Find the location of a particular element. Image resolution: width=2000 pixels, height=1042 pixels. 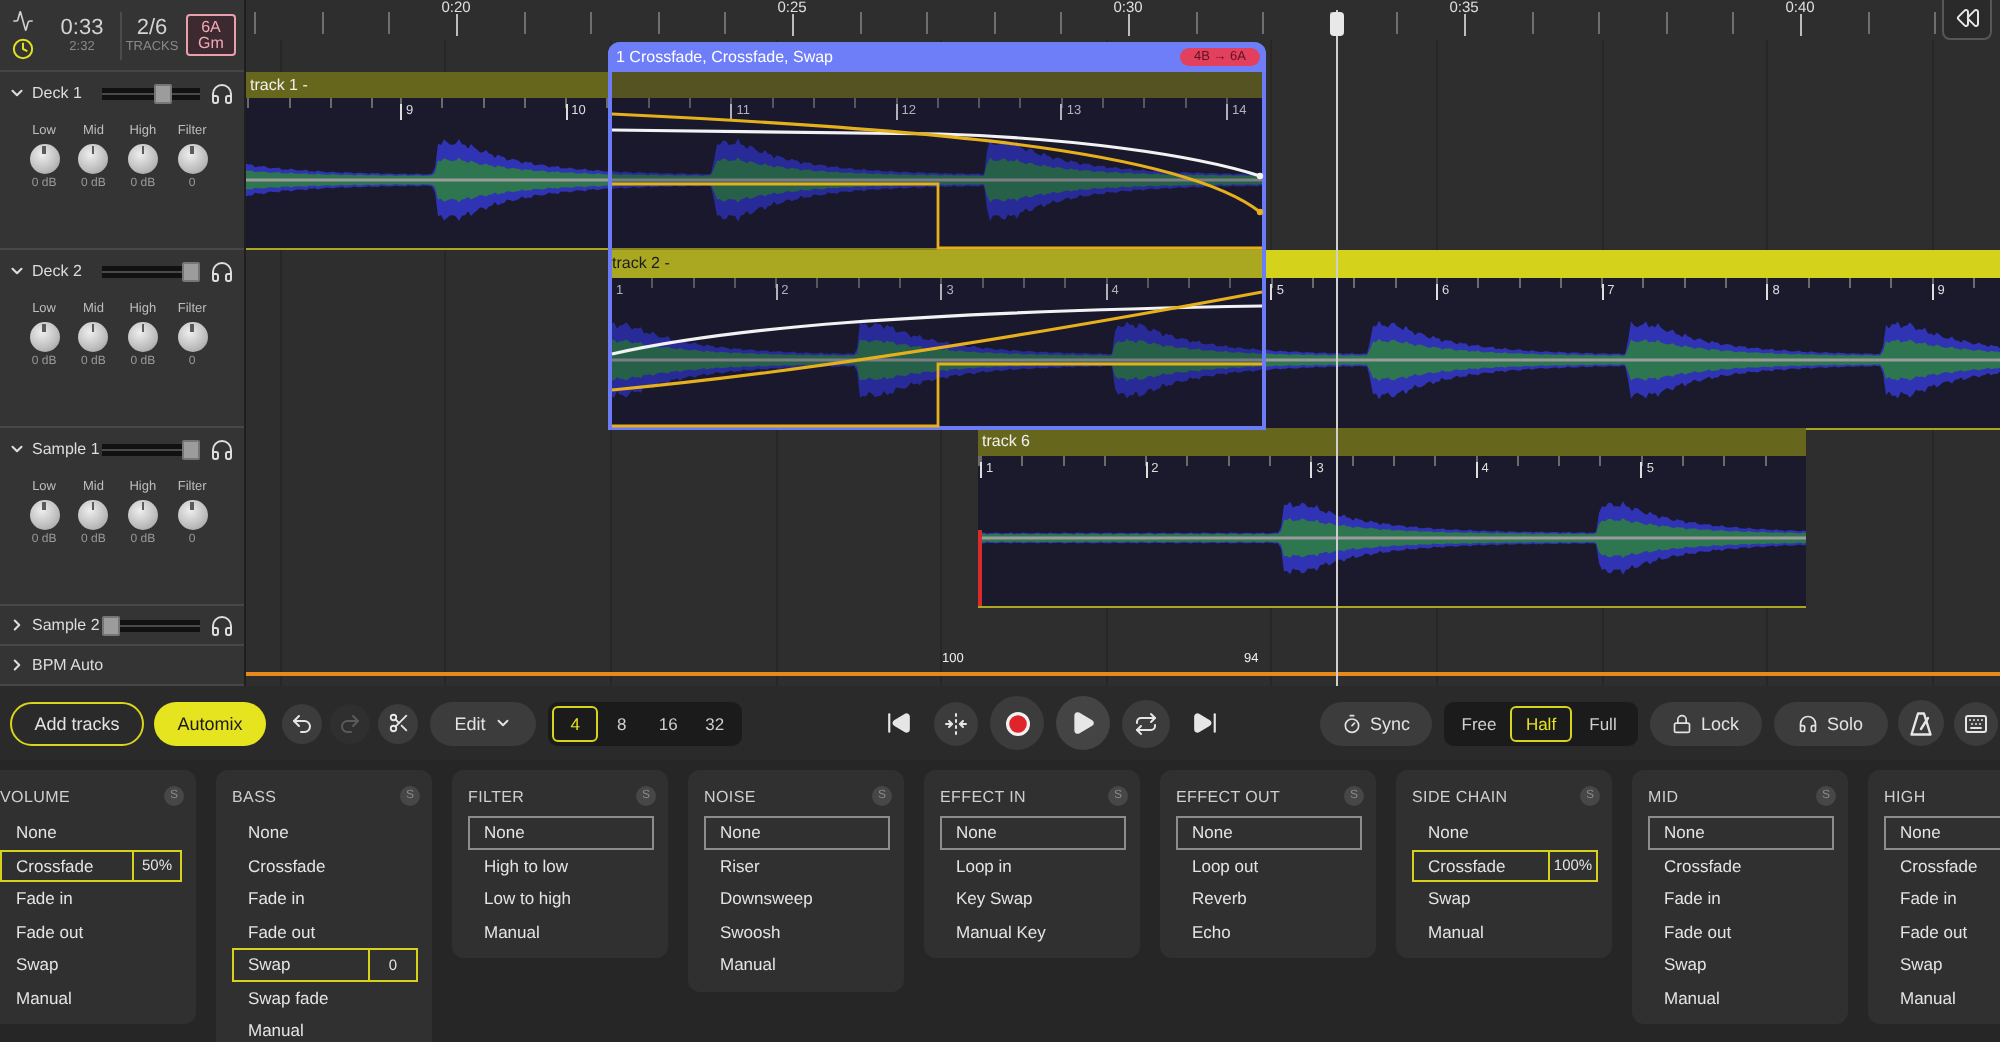

rewind-button is located at coordinates (1967, 20).